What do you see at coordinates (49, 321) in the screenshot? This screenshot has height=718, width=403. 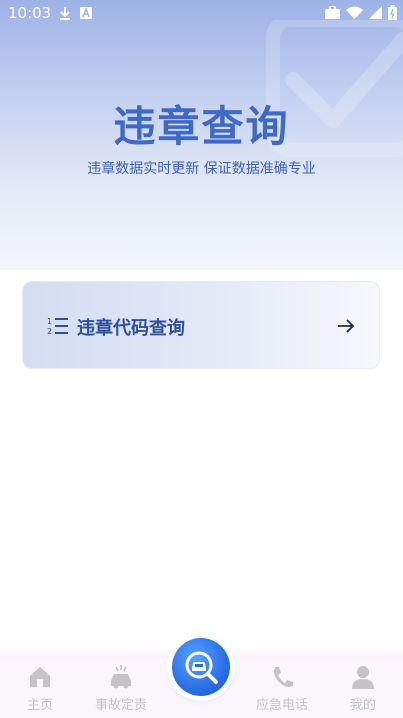 I see `svg-text: 1` at bounding box center [49, 321].